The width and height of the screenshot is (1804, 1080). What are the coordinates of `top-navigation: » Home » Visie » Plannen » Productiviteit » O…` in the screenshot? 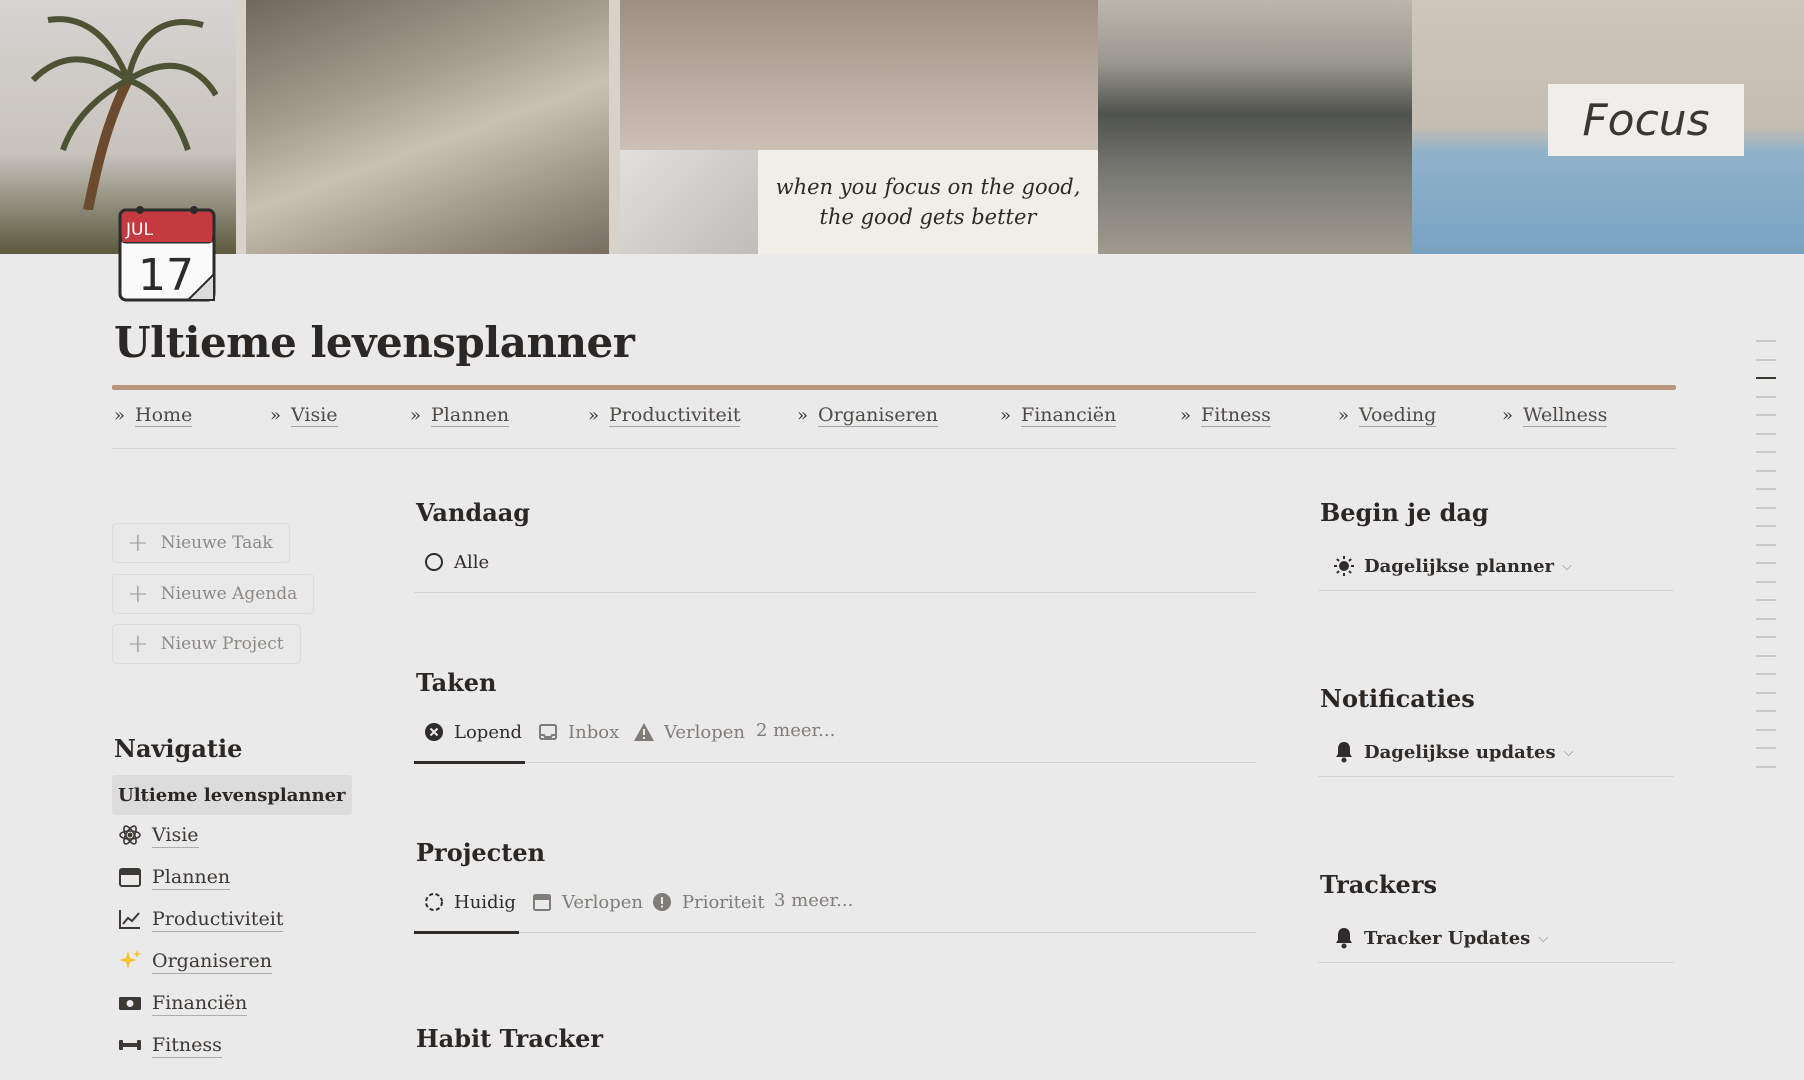 It's located at (894, 423).